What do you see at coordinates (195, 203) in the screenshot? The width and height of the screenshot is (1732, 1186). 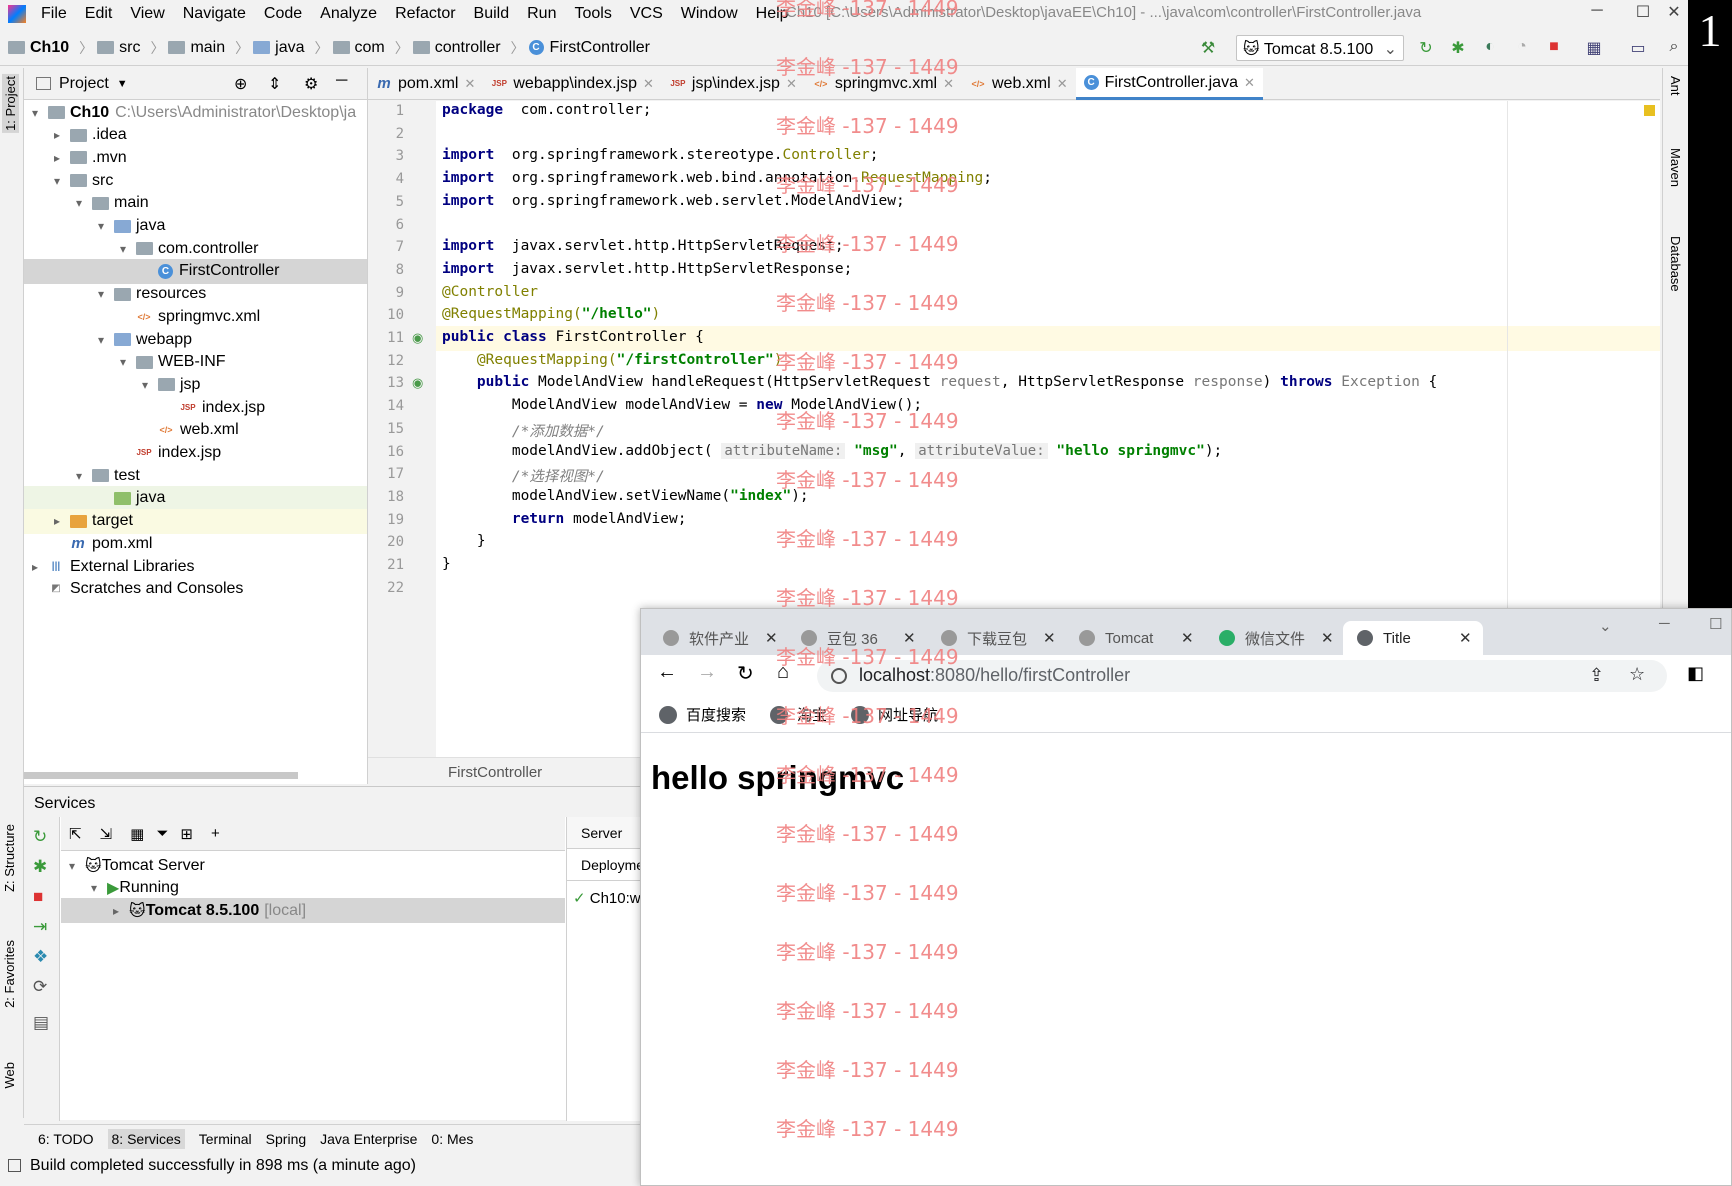 I see `tree-item: ▾ main` at bounding box center [195, 203].